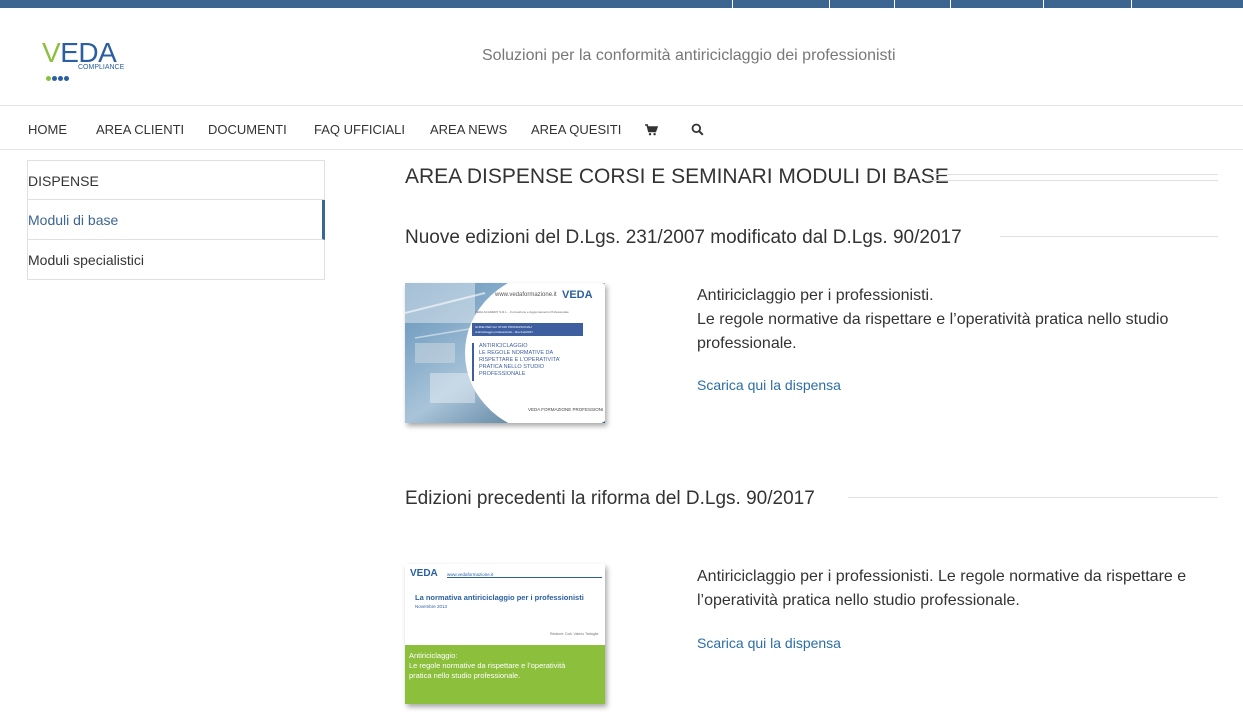 This screenshot has width=1243, height=721. Describe the element at coordinates (87, 59) in the screenshot. I see `site-logo: VEDA COMPLIANCE` at that location.